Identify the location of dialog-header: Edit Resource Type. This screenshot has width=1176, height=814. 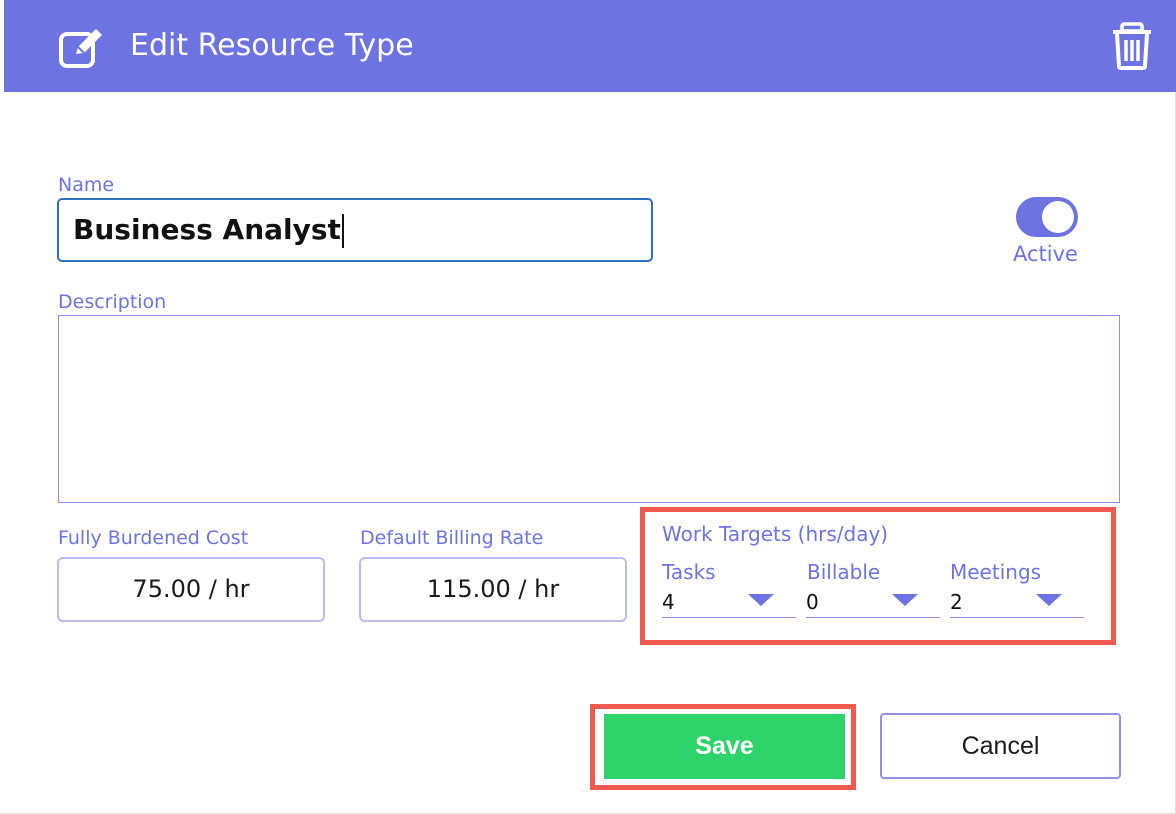
(590, 46).